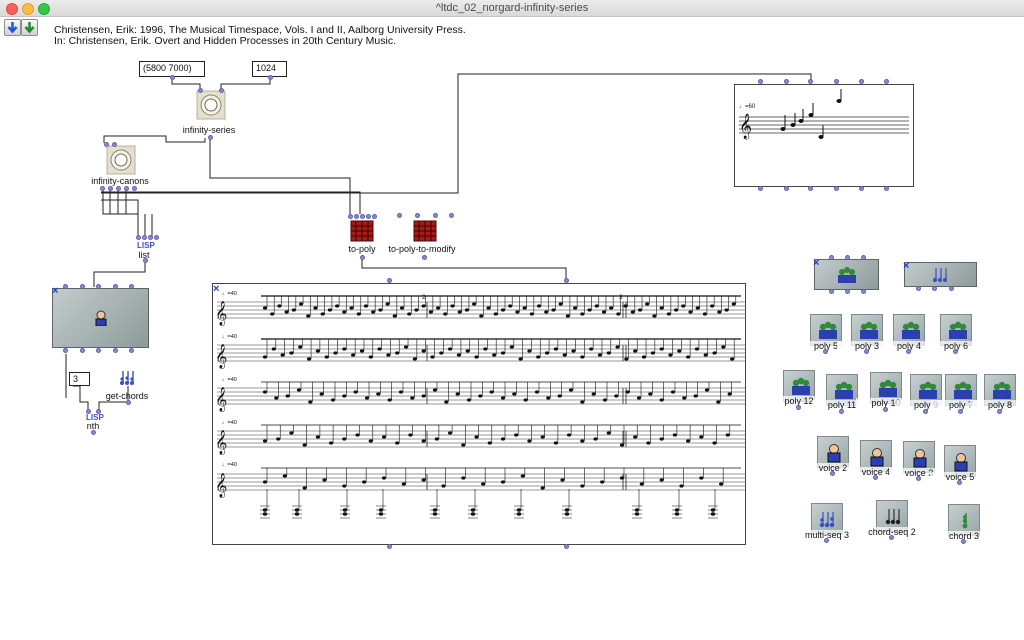 This screenshot has width=1024, height=640. Describe the element at coordinates (362, 233) in the screenshot. I see `to-poly-box` at that location.